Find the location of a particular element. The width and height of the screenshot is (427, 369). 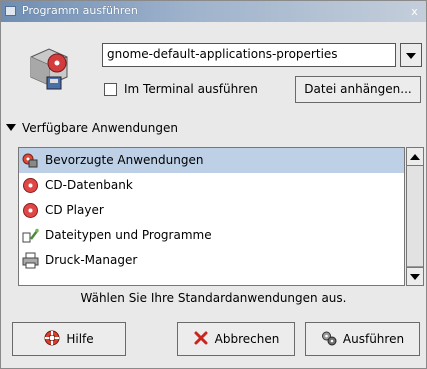

window-menu-icon is located at coordinates (10, 11).